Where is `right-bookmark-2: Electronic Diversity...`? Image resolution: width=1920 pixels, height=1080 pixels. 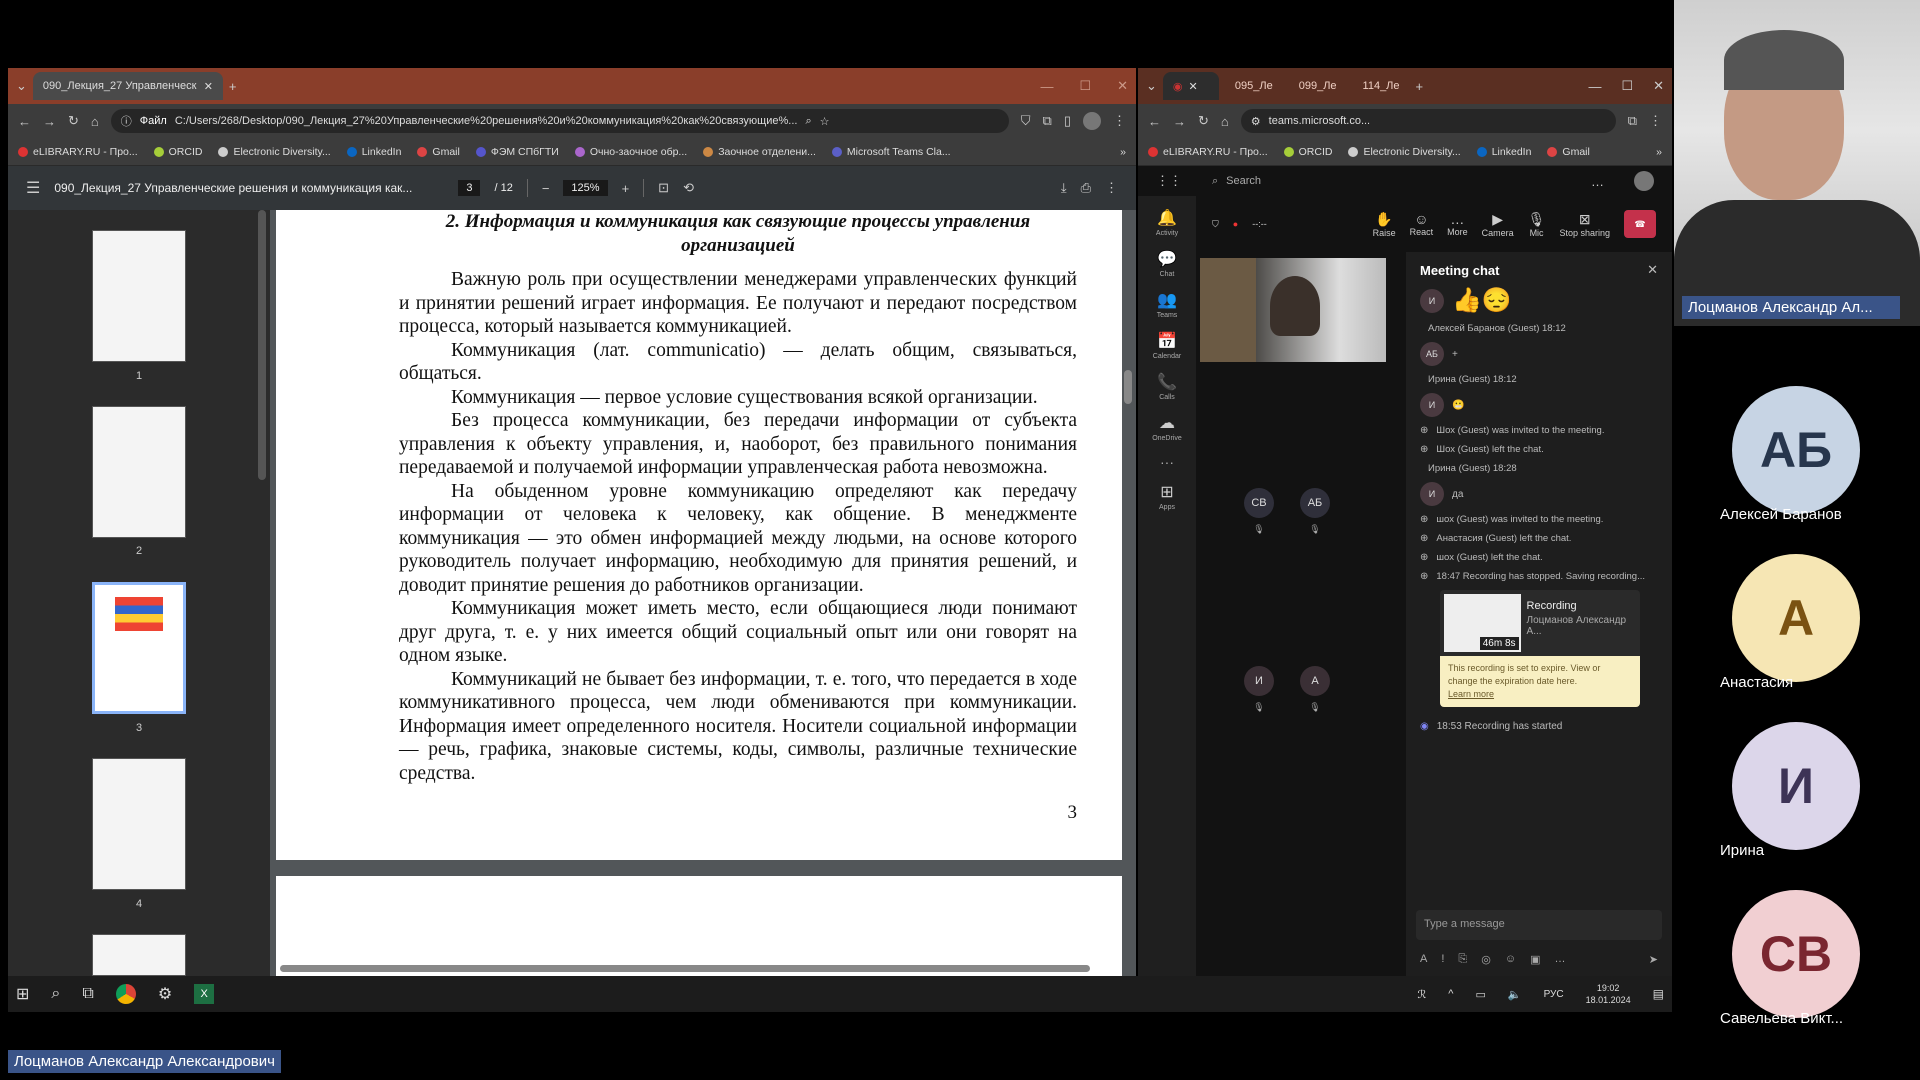 right-bookmark-2: Electronic Diversity... is located at coordinates (1404, 152).